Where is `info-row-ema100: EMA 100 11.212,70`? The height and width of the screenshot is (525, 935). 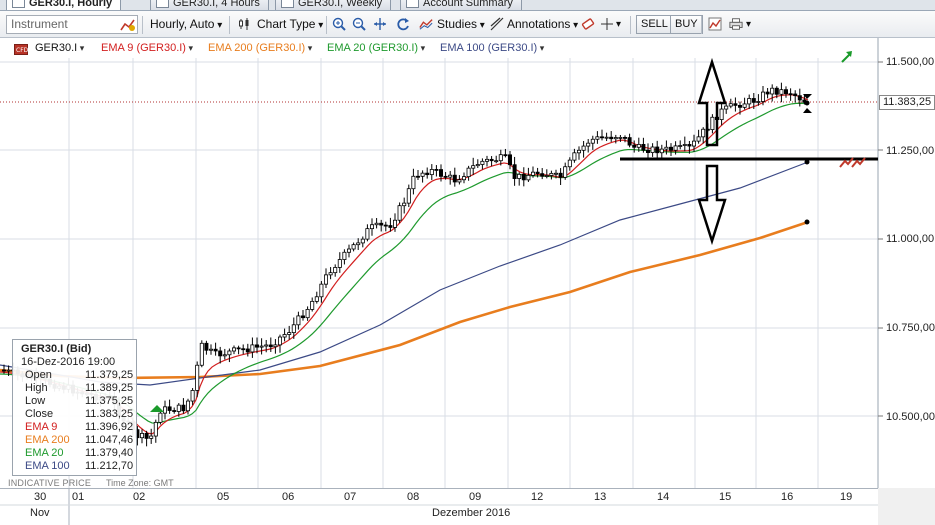 info-row-ema100: EMA 100 11.212,70 is located at coordinates (79, 466).